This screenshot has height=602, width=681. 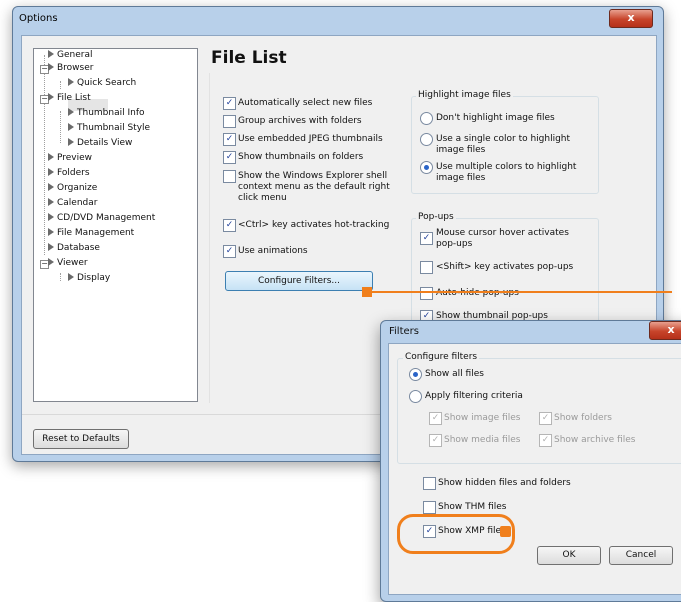 What do you see at coordinates (595, 440) in the screenshot?
I see `show-archive-files-label: Show archive files` at bounding box center [595, 440].